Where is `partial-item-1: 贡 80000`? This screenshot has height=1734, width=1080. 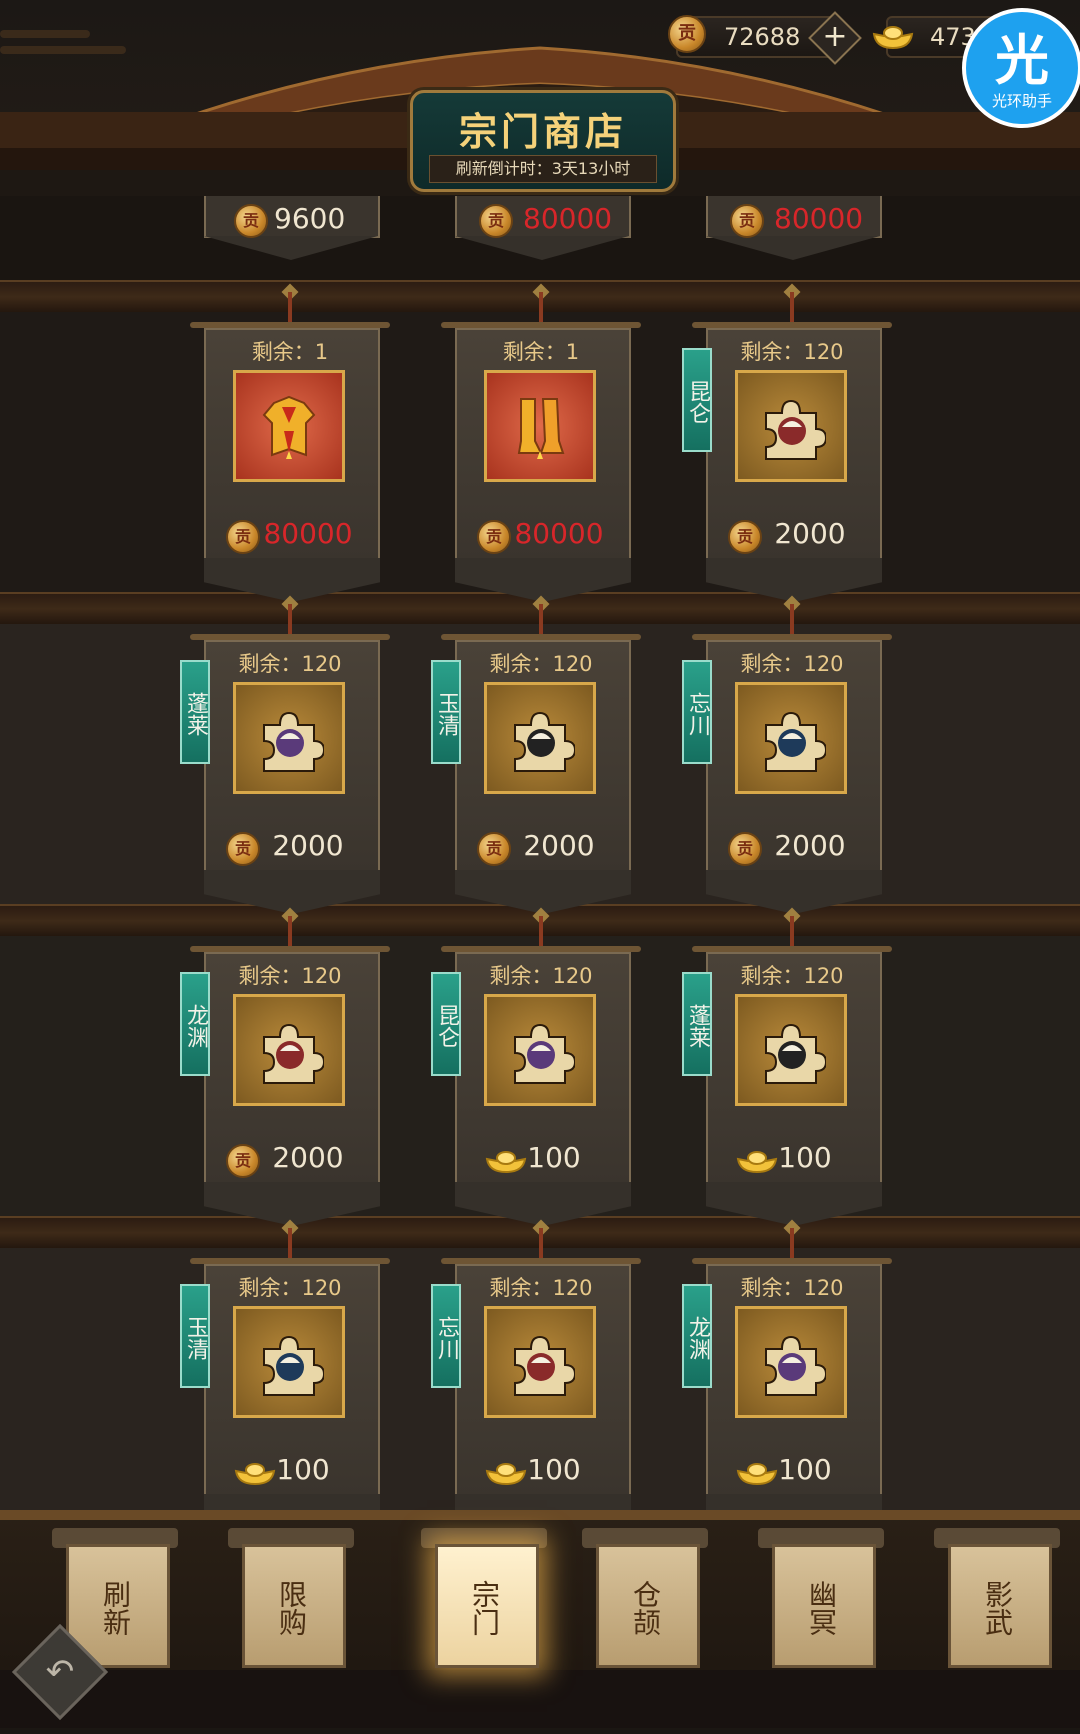 partial-item-1: 贡 80000 is located at coordinates (543, 228).